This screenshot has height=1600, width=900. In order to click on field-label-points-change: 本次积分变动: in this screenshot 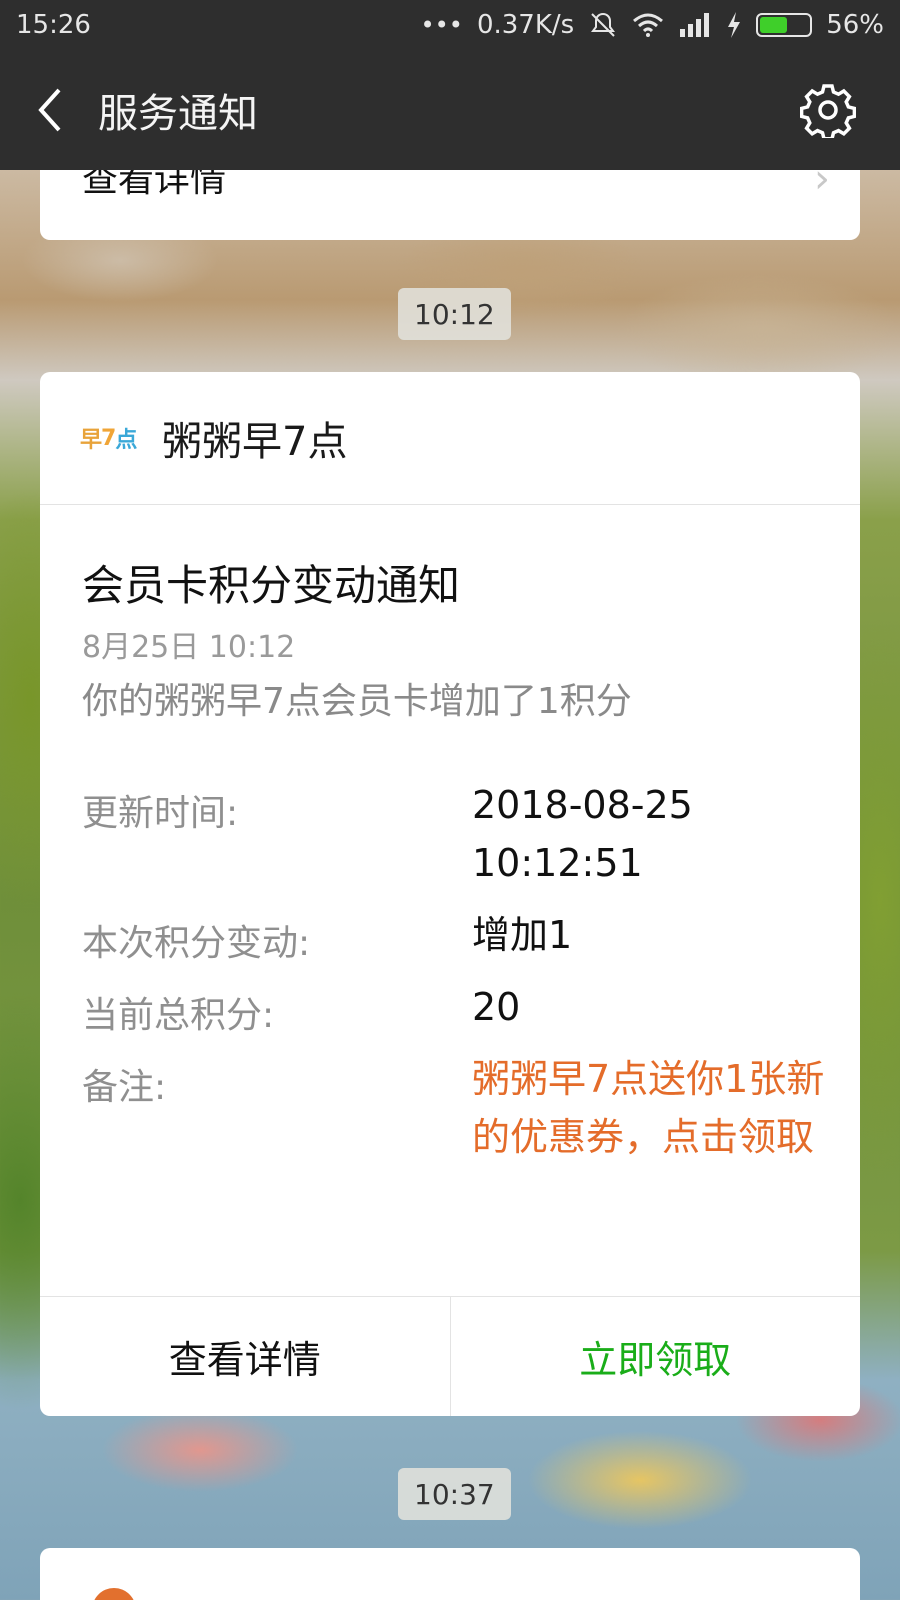, I will do `click(196, 943)`.